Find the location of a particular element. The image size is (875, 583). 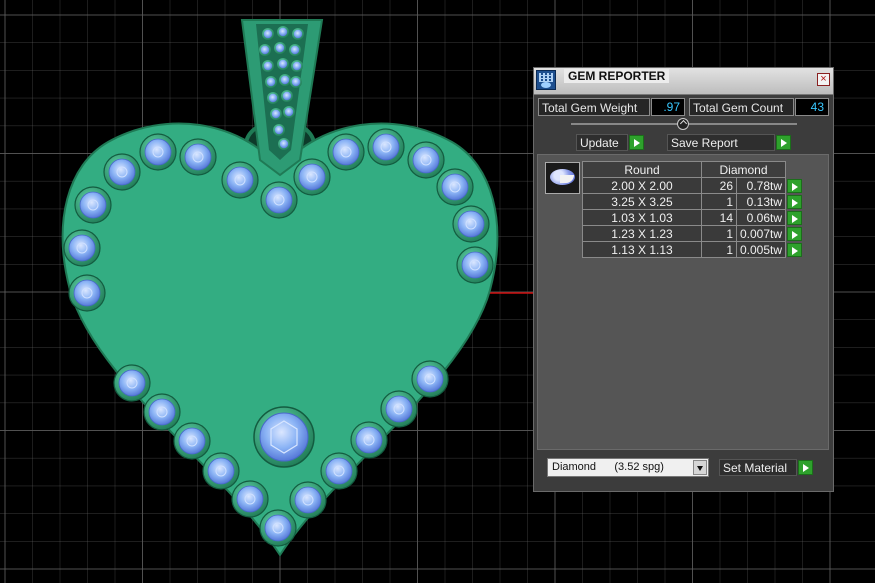

gem-weight: 0.13tw is located at coordinates (761, 201).